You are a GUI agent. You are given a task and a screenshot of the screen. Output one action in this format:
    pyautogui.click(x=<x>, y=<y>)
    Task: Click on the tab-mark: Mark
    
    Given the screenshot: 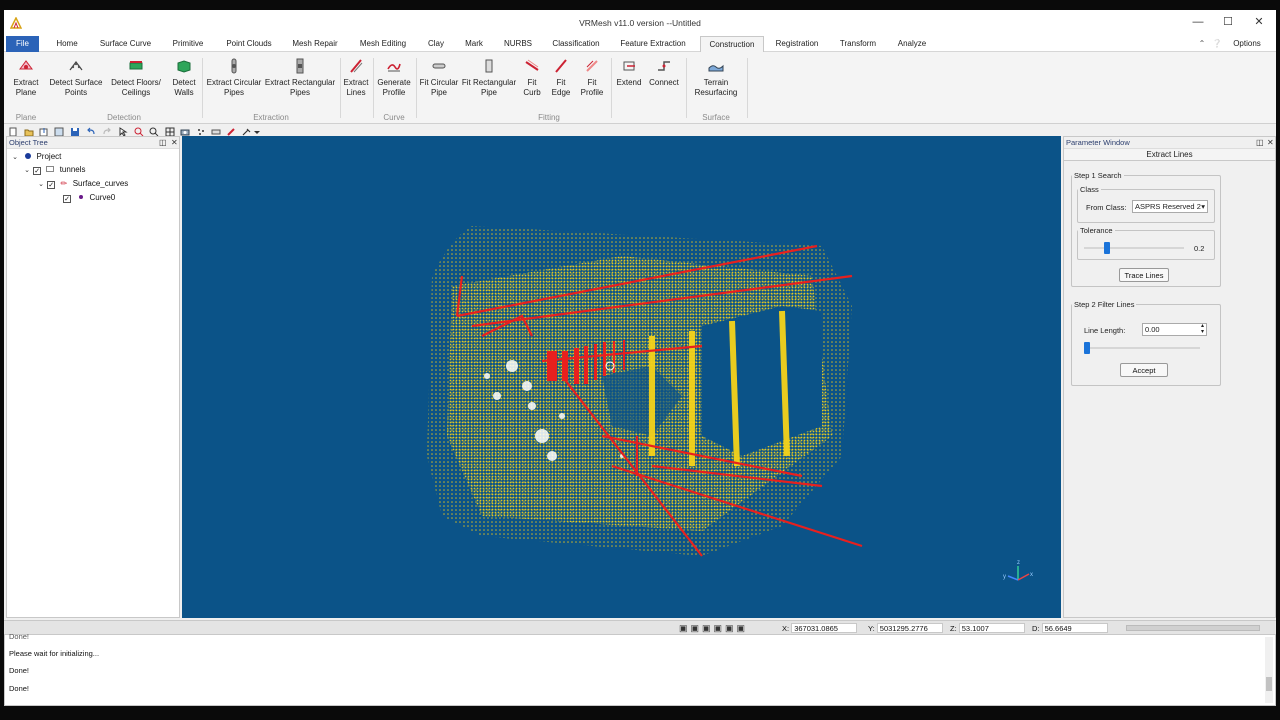 What is the action you would take?
    pyautogui.click(x=474, y=44)
    